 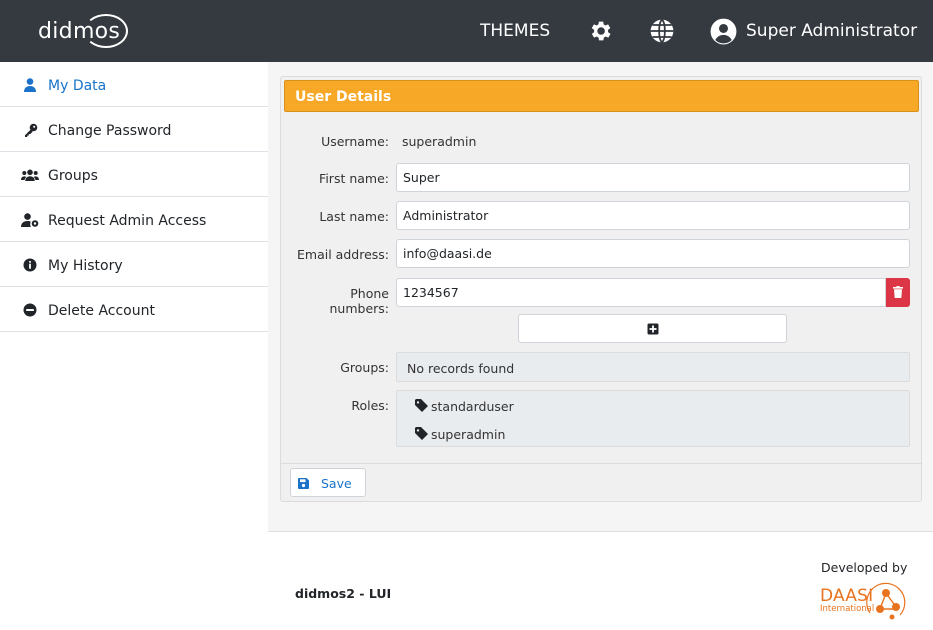 I want to click on groups-label: Groups:, so click(x=364, y=367).